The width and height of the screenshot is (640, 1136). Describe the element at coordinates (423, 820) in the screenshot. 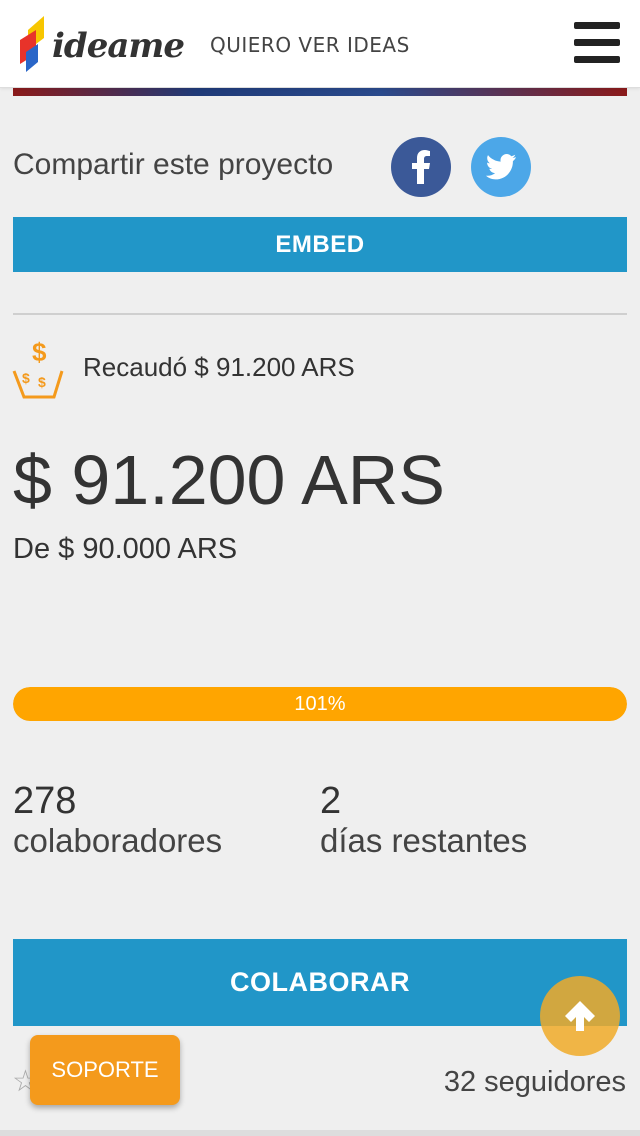

I see `days-left-stat: 2 días restantes` at that location.